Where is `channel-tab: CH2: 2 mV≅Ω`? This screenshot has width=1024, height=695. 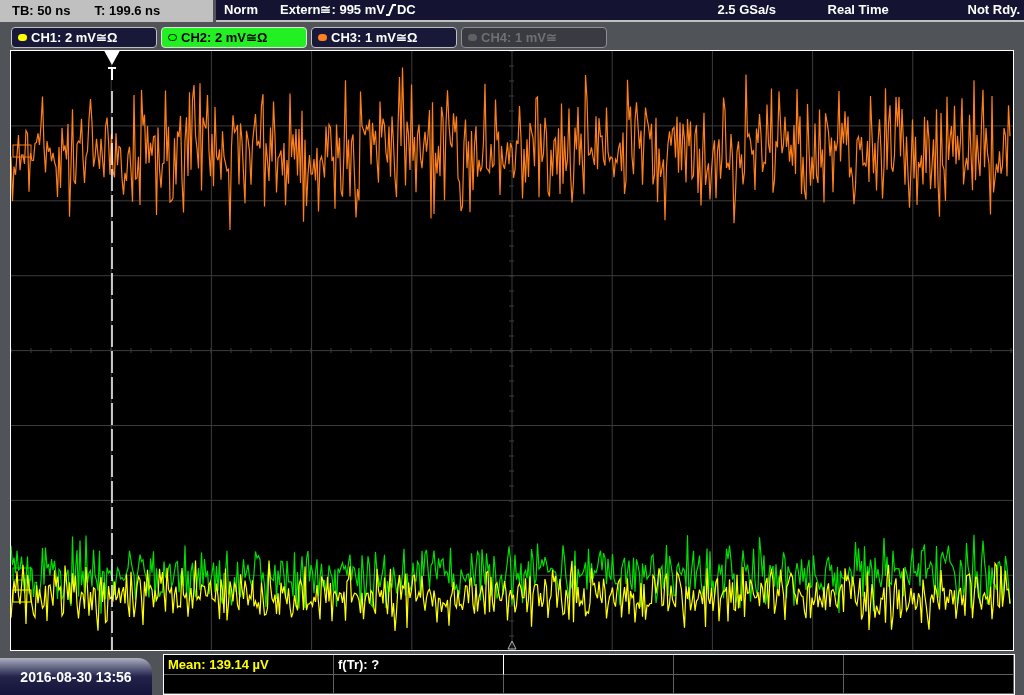 channel-tab: CH2: 2 mV≅Ω is located at coordinates (234, 37).